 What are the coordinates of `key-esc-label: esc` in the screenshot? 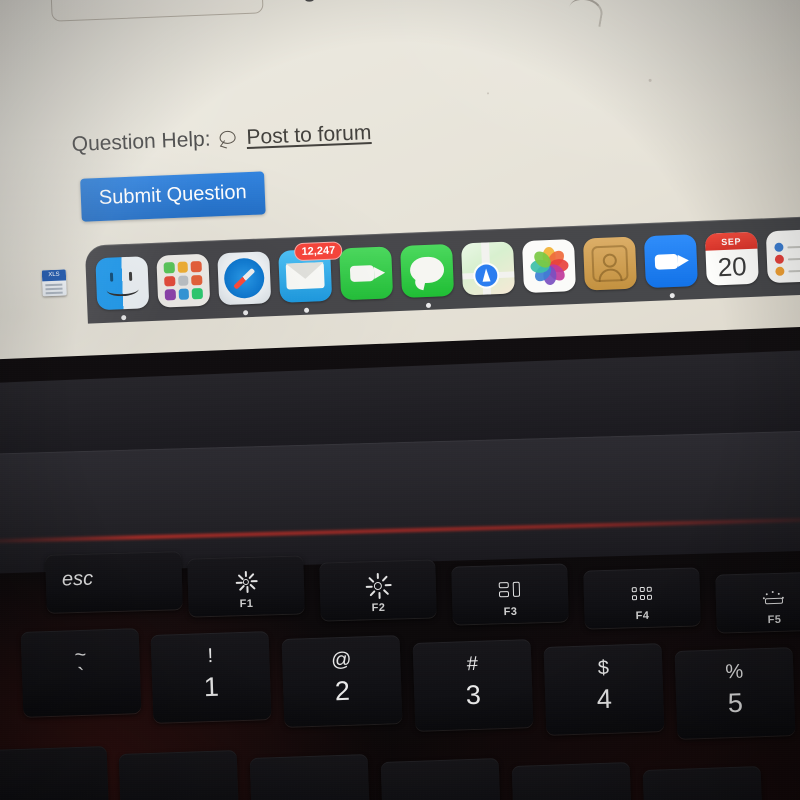 It's located at (77, 579).